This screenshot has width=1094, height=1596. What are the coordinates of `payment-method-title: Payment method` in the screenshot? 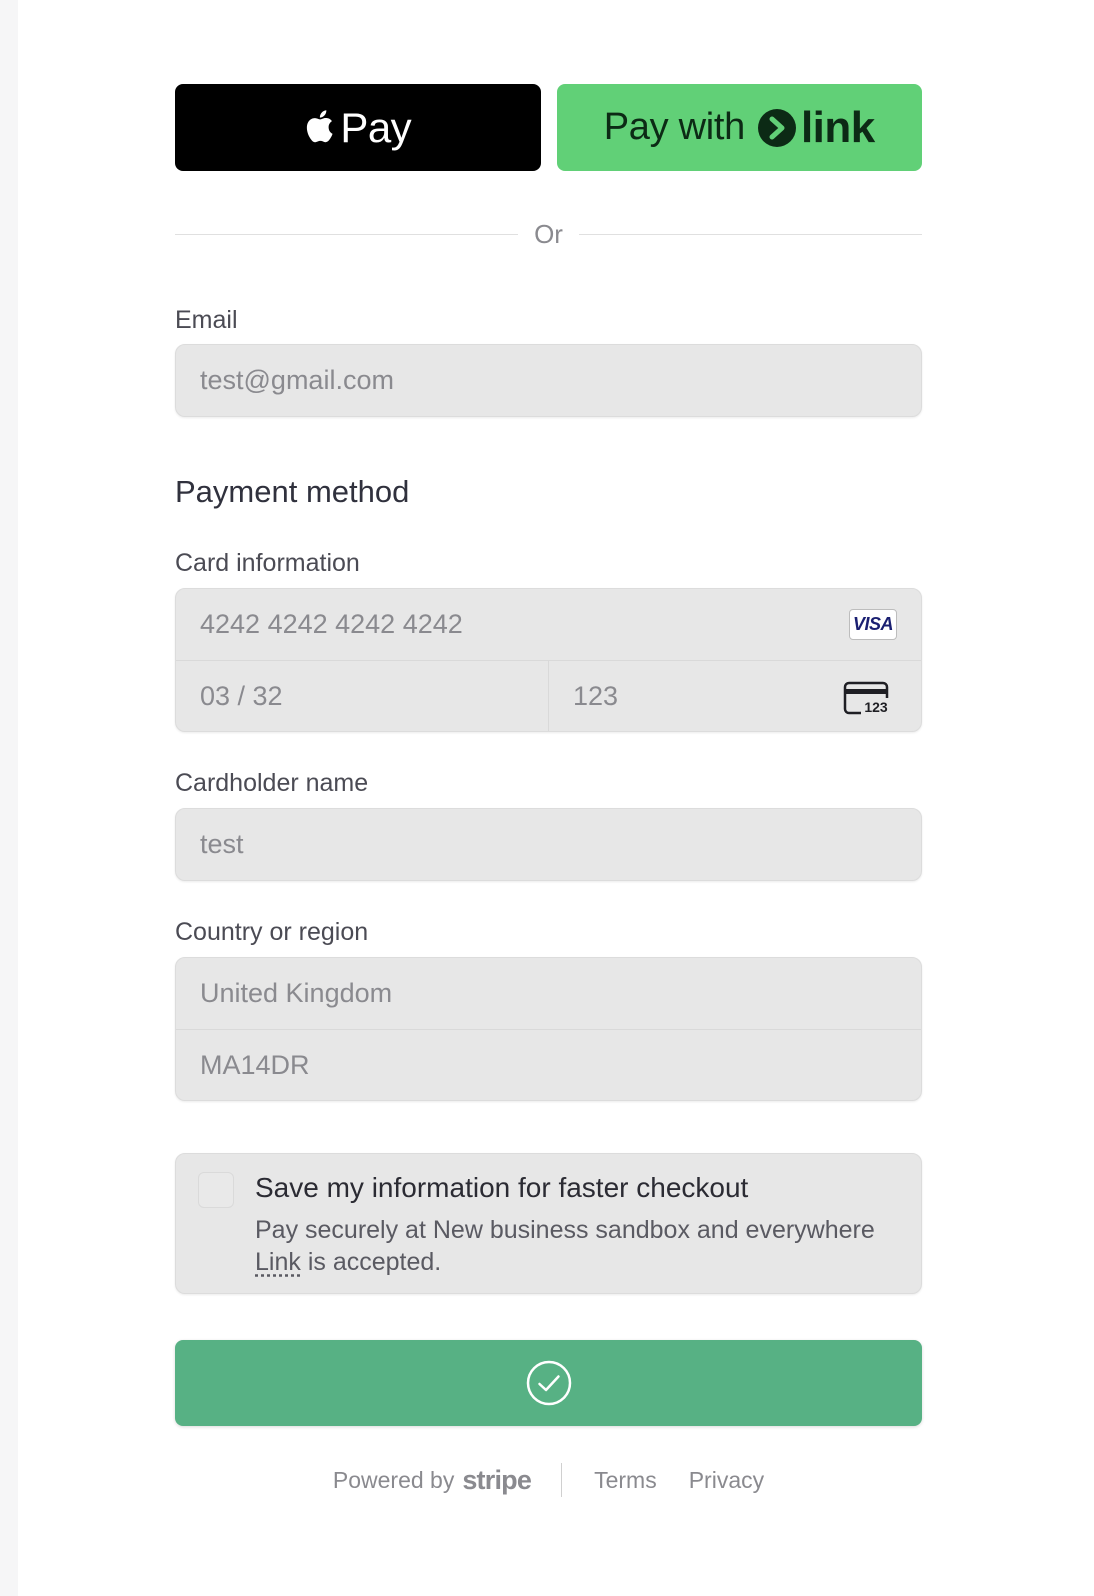 It's located at (292, 491).